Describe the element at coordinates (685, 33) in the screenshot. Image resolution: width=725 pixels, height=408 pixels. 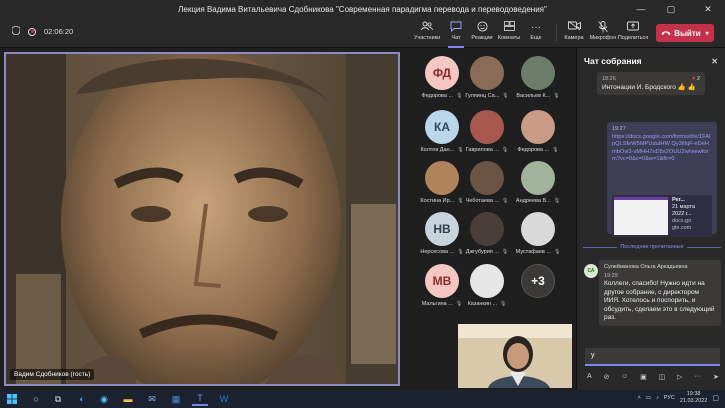
I see `leave-button: Выйти ▾` at that location.